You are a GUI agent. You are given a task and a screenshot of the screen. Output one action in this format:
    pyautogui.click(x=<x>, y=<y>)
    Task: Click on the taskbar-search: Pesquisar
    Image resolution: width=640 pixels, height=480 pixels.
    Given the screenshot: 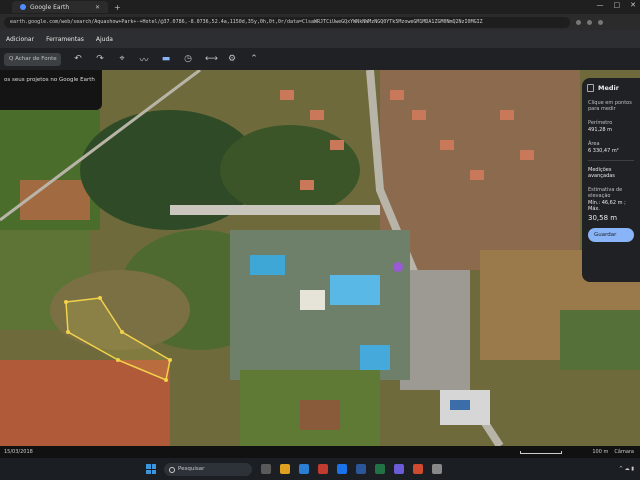 What is the action you would take?
    pyautogui.click(x=208, y=469)
    